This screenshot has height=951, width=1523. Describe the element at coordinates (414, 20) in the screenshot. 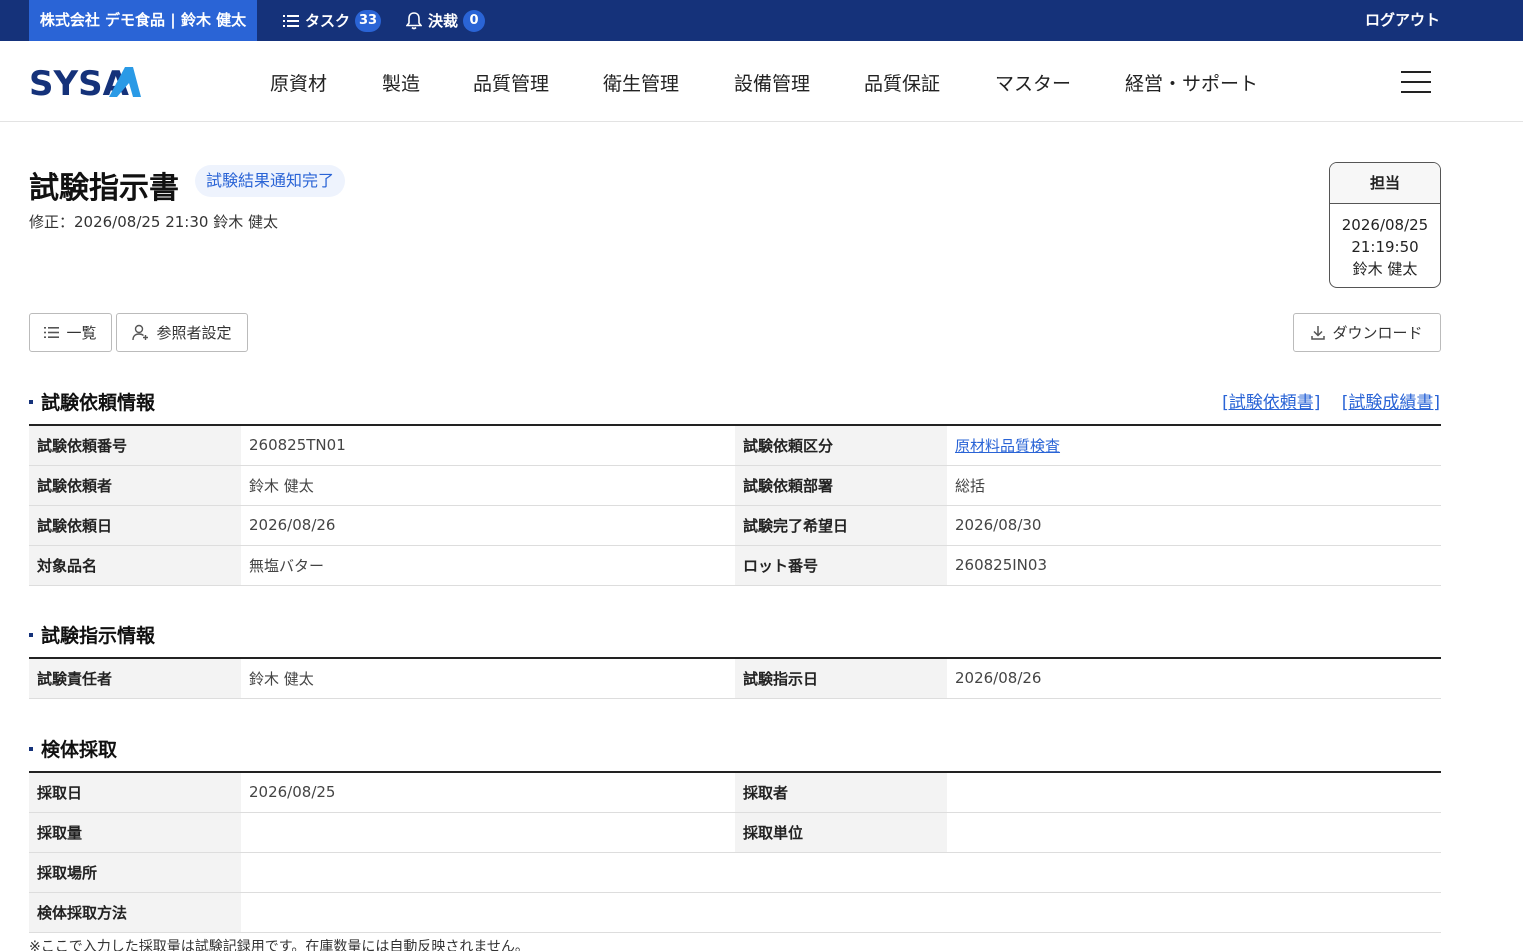

I see `bell-icon` at that location.